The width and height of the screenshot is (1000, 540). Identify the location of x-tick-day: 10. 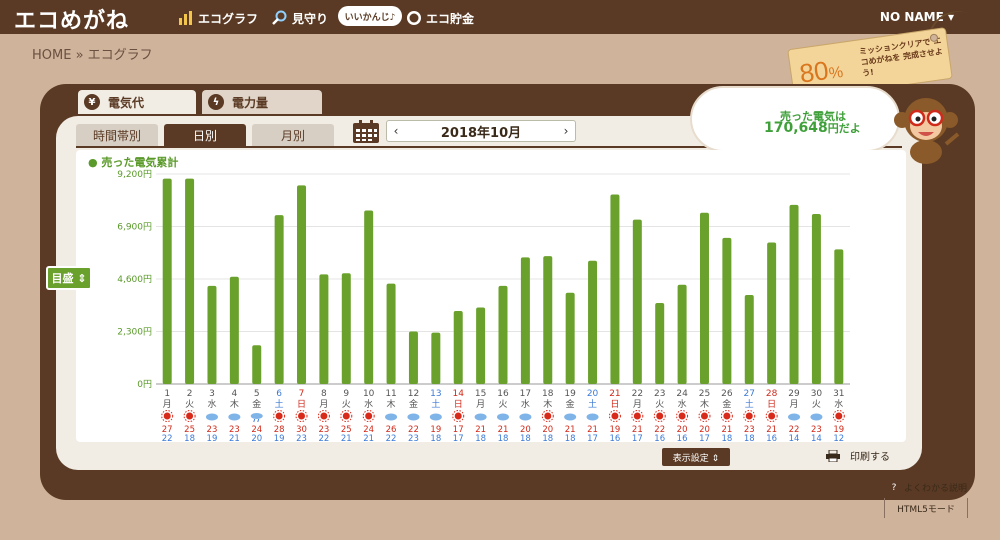
(369, 394).